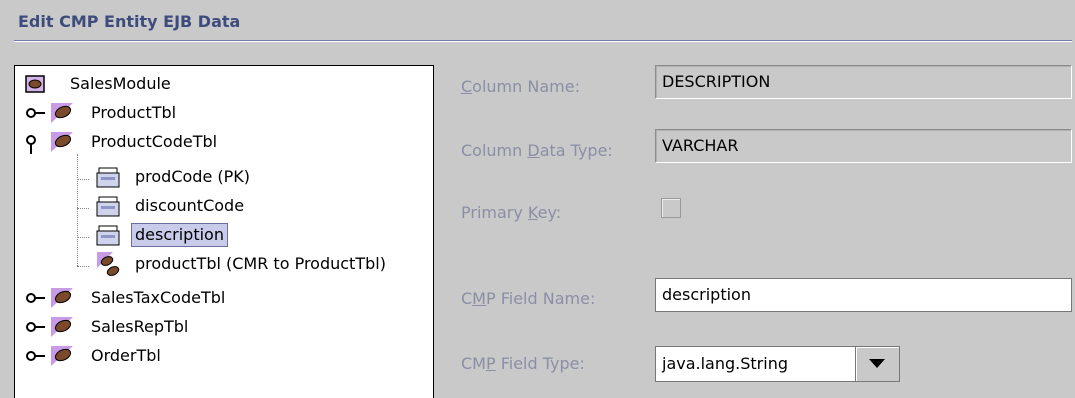  I want to click on column-data-type-label: Column Data Type:, so click(537, 150).